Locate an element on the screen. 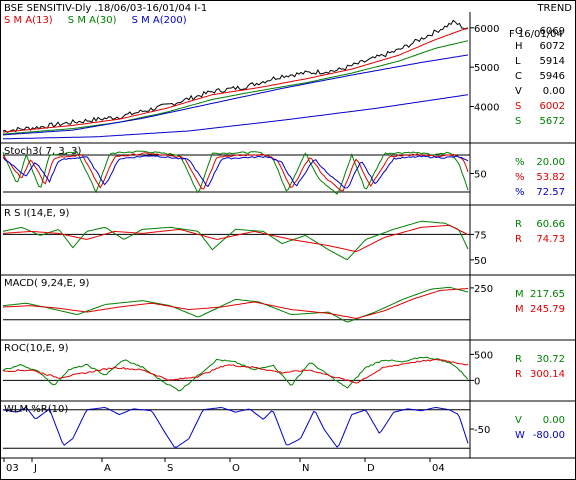 The width and height of the screenshot is (576, 480). chart-title: BSE SENSITIV-Dly .18/06/03-16/01/04 I-1 is located at coordinates (105, 8).